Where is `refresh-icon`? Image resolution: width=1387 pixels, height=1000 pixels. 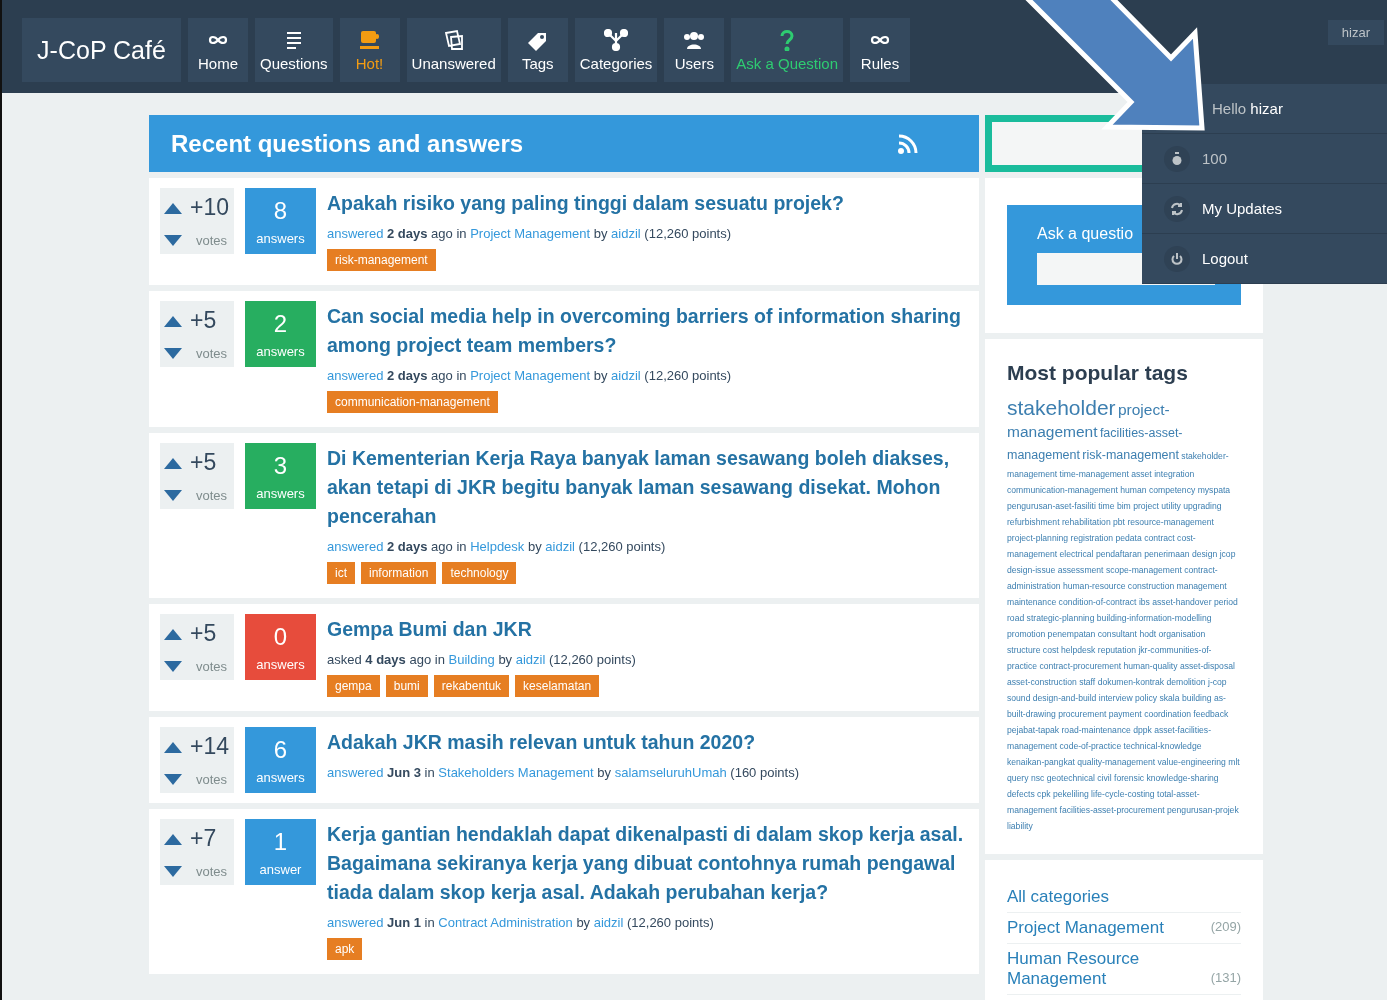 refresh-icon is located at coordinates (1177, 208).